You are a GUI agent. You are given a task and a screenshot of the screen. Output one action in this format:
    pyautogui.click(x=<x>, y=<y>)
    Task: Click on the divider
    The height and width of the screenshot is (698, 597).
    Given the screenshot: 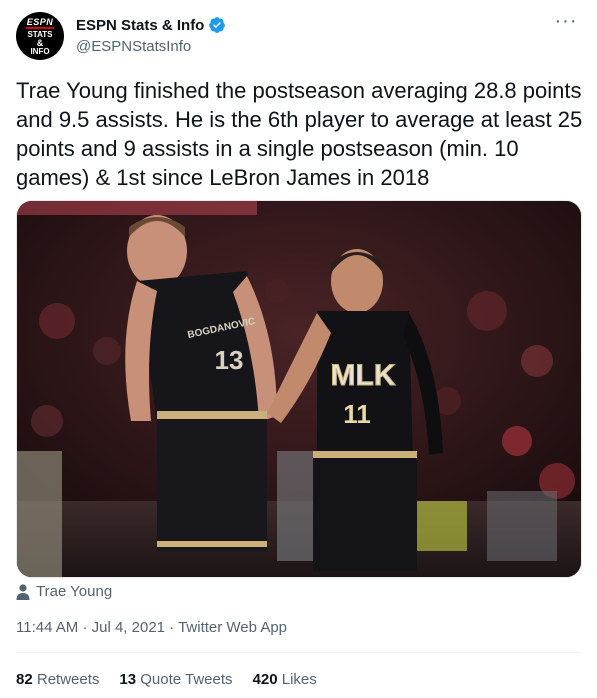 What is the action you would take?
    pyautogui.click(x=298, y=652)
    